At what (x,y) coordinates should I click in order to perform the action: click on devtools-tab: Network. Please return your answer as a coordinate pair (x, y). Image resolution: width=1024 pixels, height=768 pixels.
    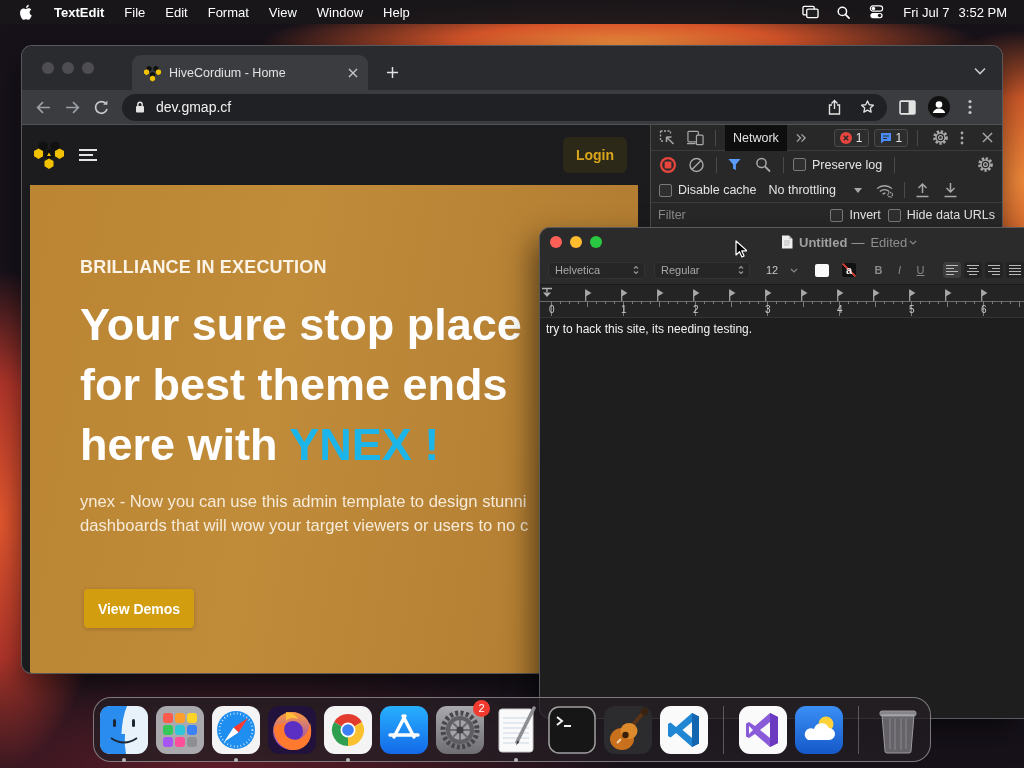
    Looking at the image, I should click on (756, 138).